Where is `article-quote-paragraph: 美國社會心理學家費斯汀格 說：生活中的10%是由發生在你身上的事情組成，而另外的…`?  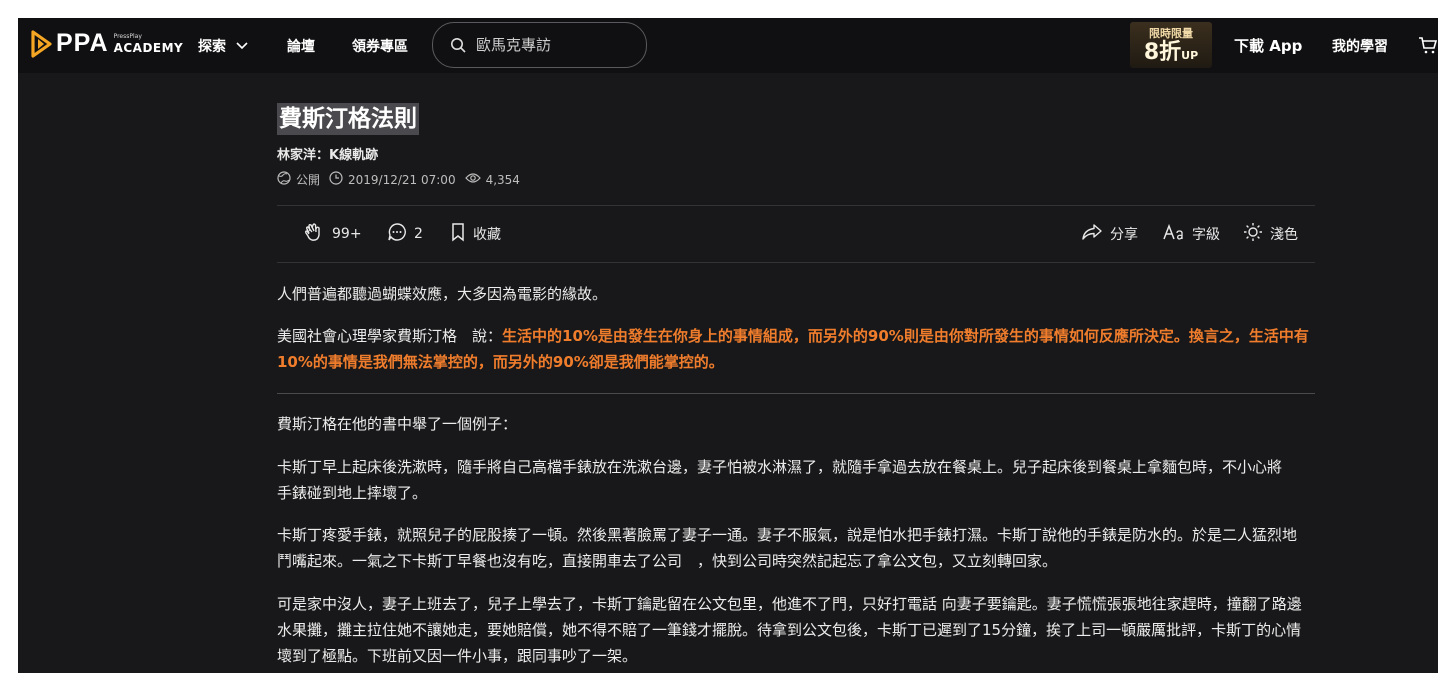 article-quote-paragraph: 美國社會心理學家費斯汀格 說：生活中的10%是由發生在你身上的事情組成，而另外的… is located at coordinates (796, 349).